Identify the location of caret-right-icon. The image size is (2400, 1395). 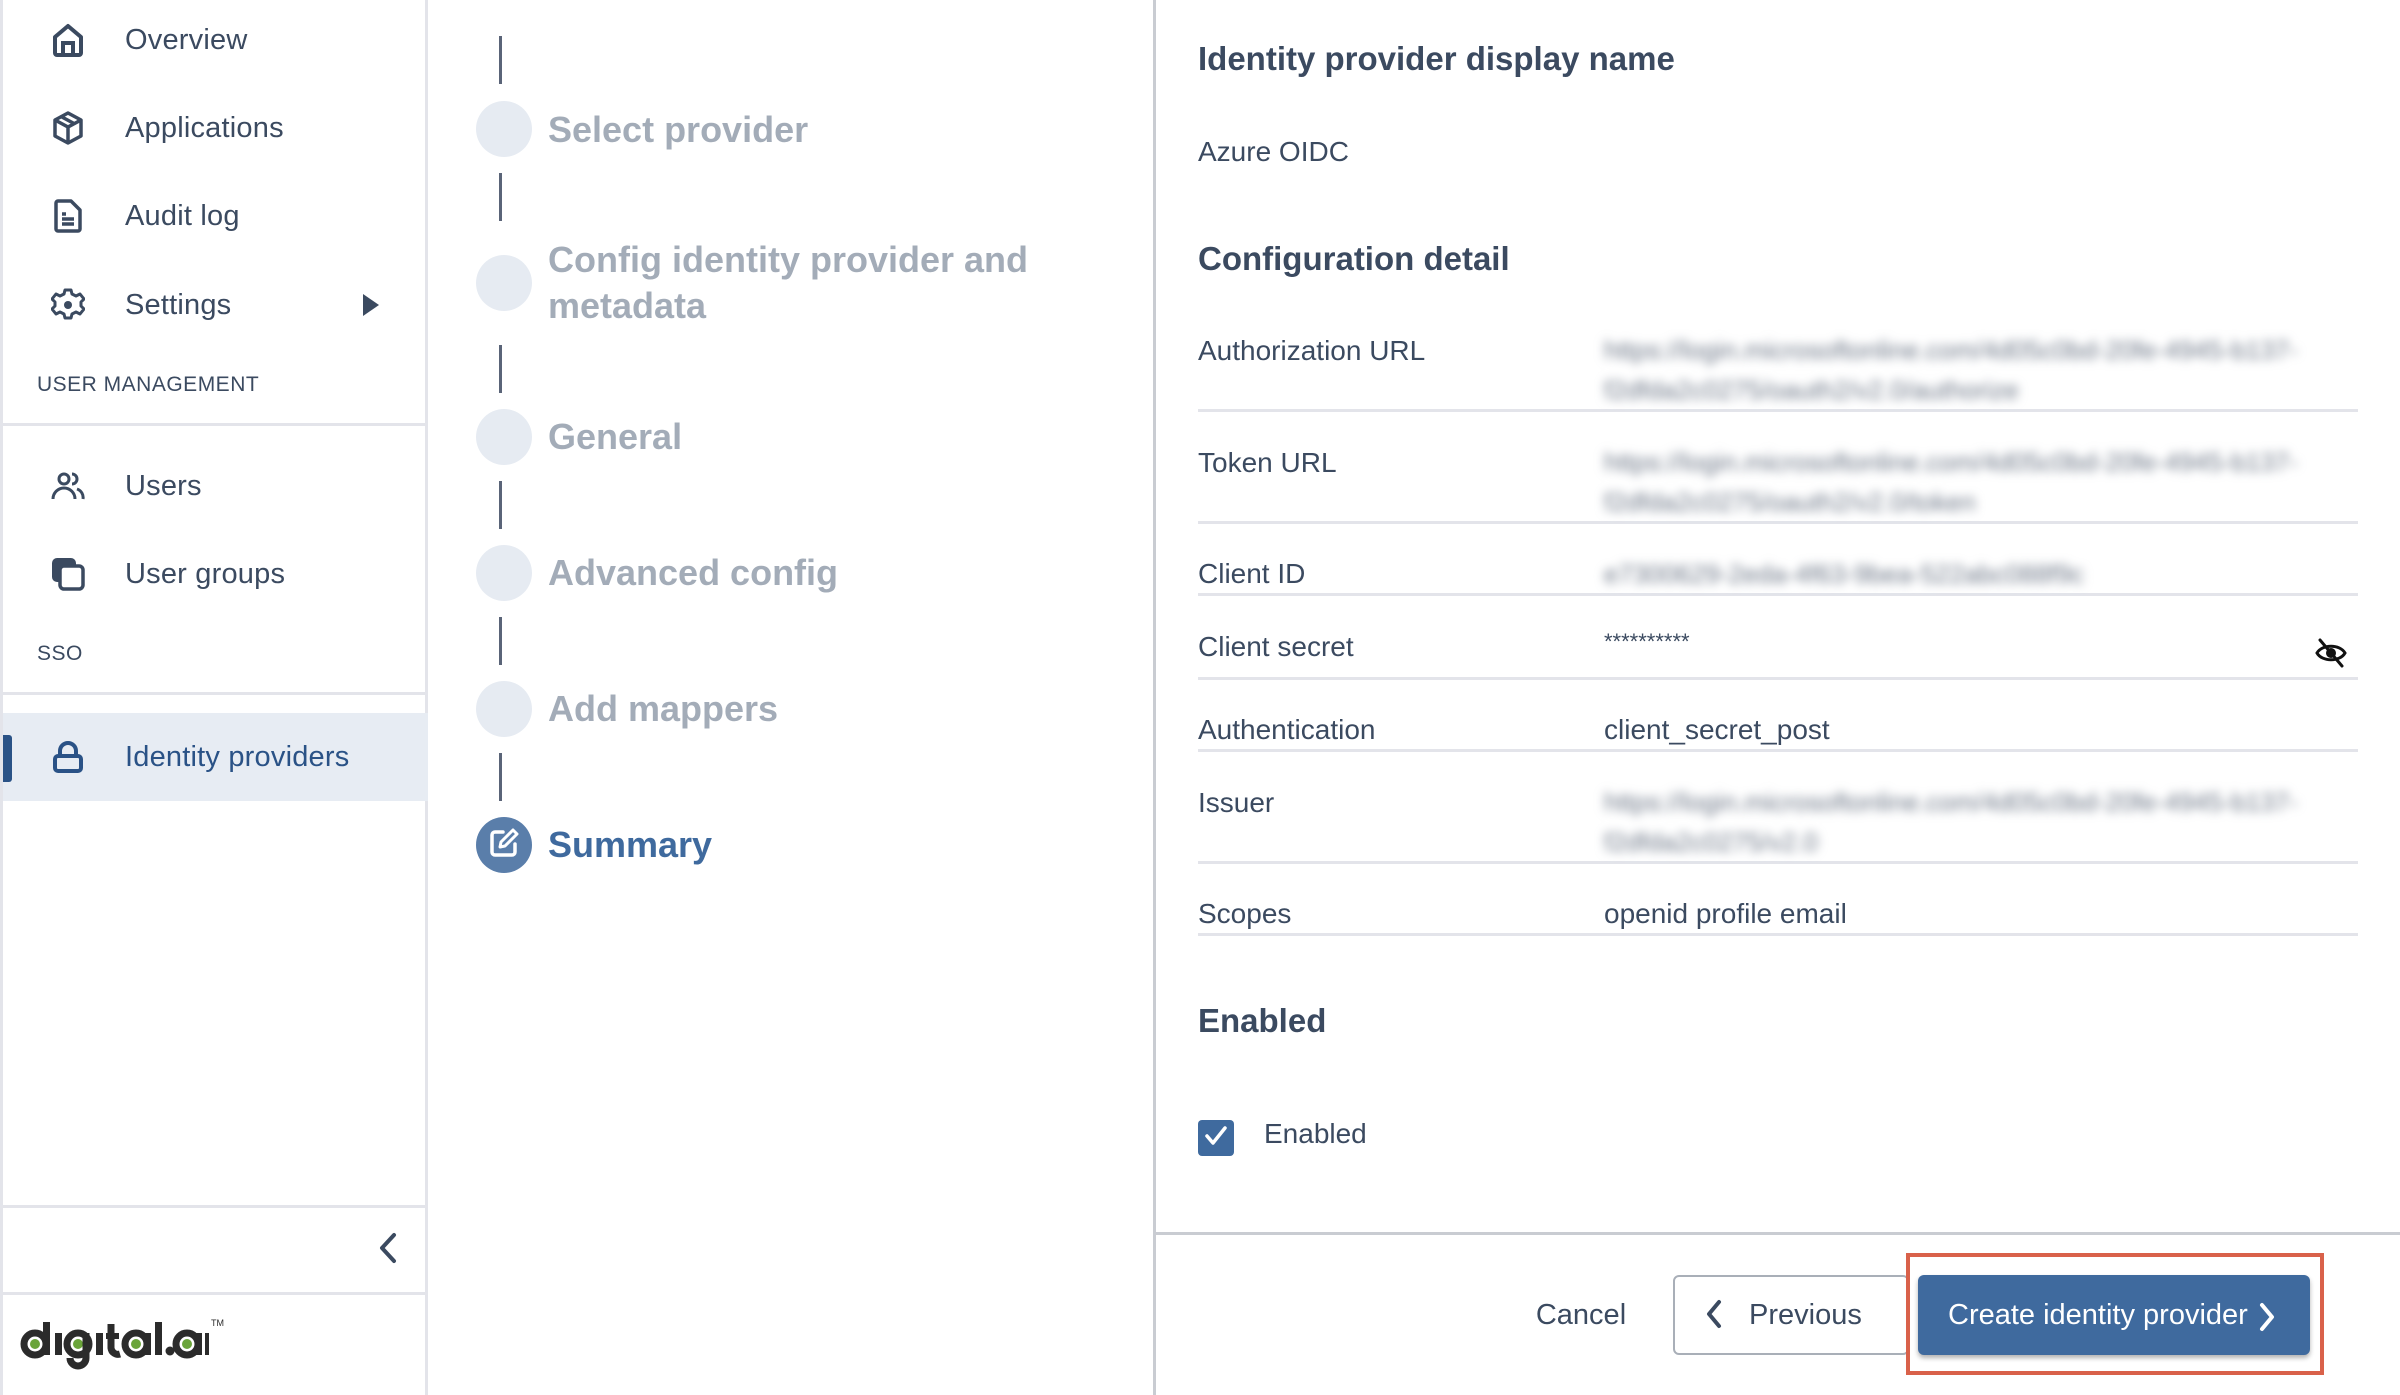
(371, 305).